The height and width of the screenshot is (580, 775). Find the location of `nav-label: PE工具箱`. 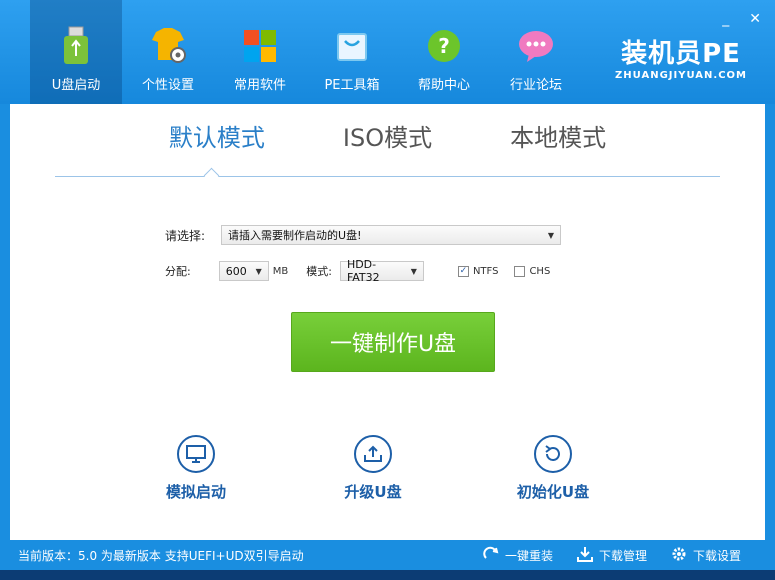

nav-label: PE工具箱 is located at coordinates (352, 85).